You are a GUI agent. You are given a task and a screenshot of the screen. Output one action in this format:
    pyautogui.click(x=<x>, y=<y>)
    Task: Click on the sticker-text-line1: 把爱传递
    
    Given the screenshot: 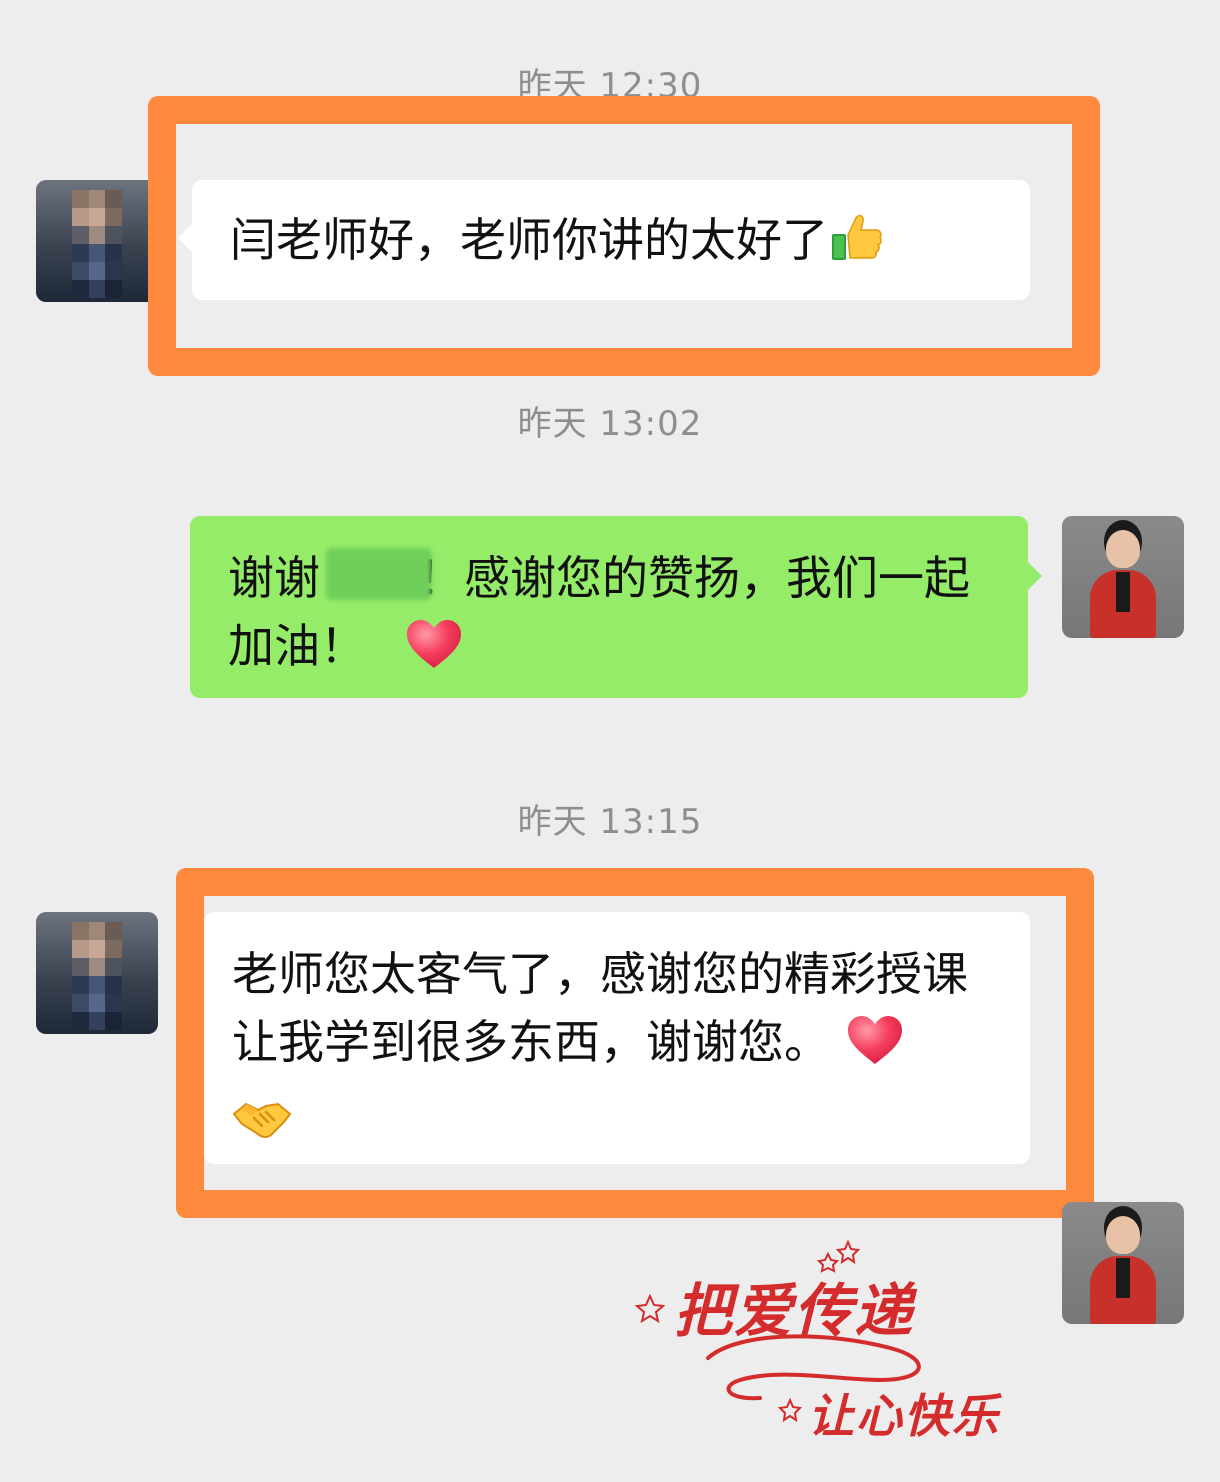 What is the action you would take?
    pyautogui.click(x=794, y=1311)
    